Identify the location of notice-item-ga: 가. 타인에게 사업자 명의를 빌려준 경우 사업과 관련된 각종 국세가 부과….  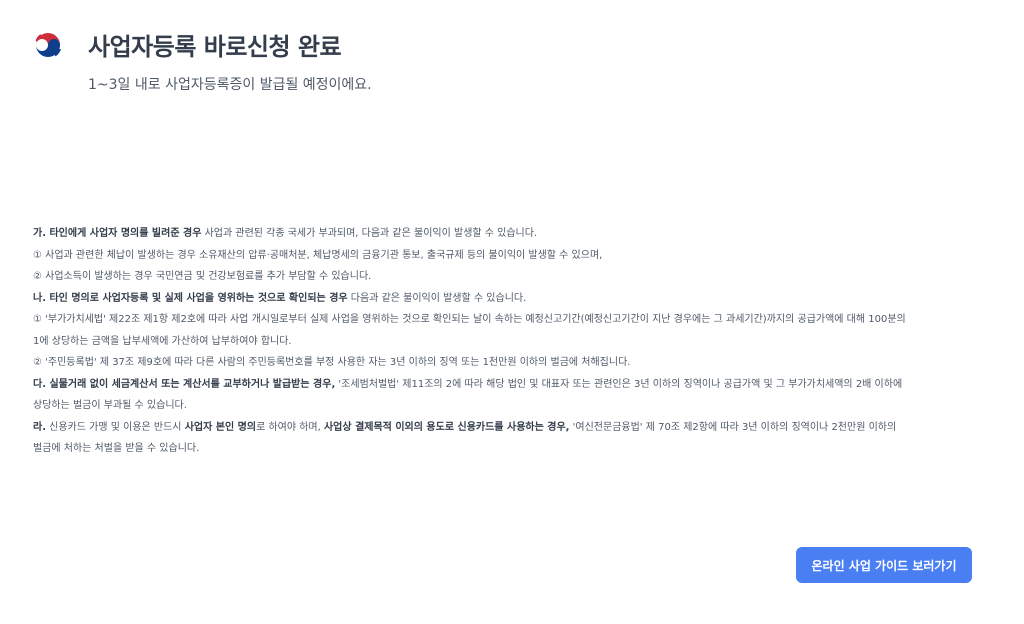
(503, 234).